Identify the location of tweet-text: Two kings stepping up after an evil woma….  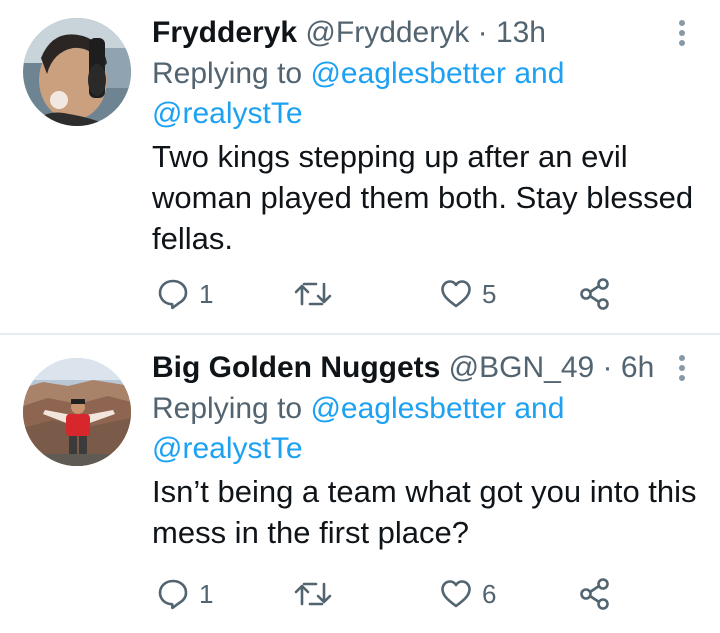
(423, 197).